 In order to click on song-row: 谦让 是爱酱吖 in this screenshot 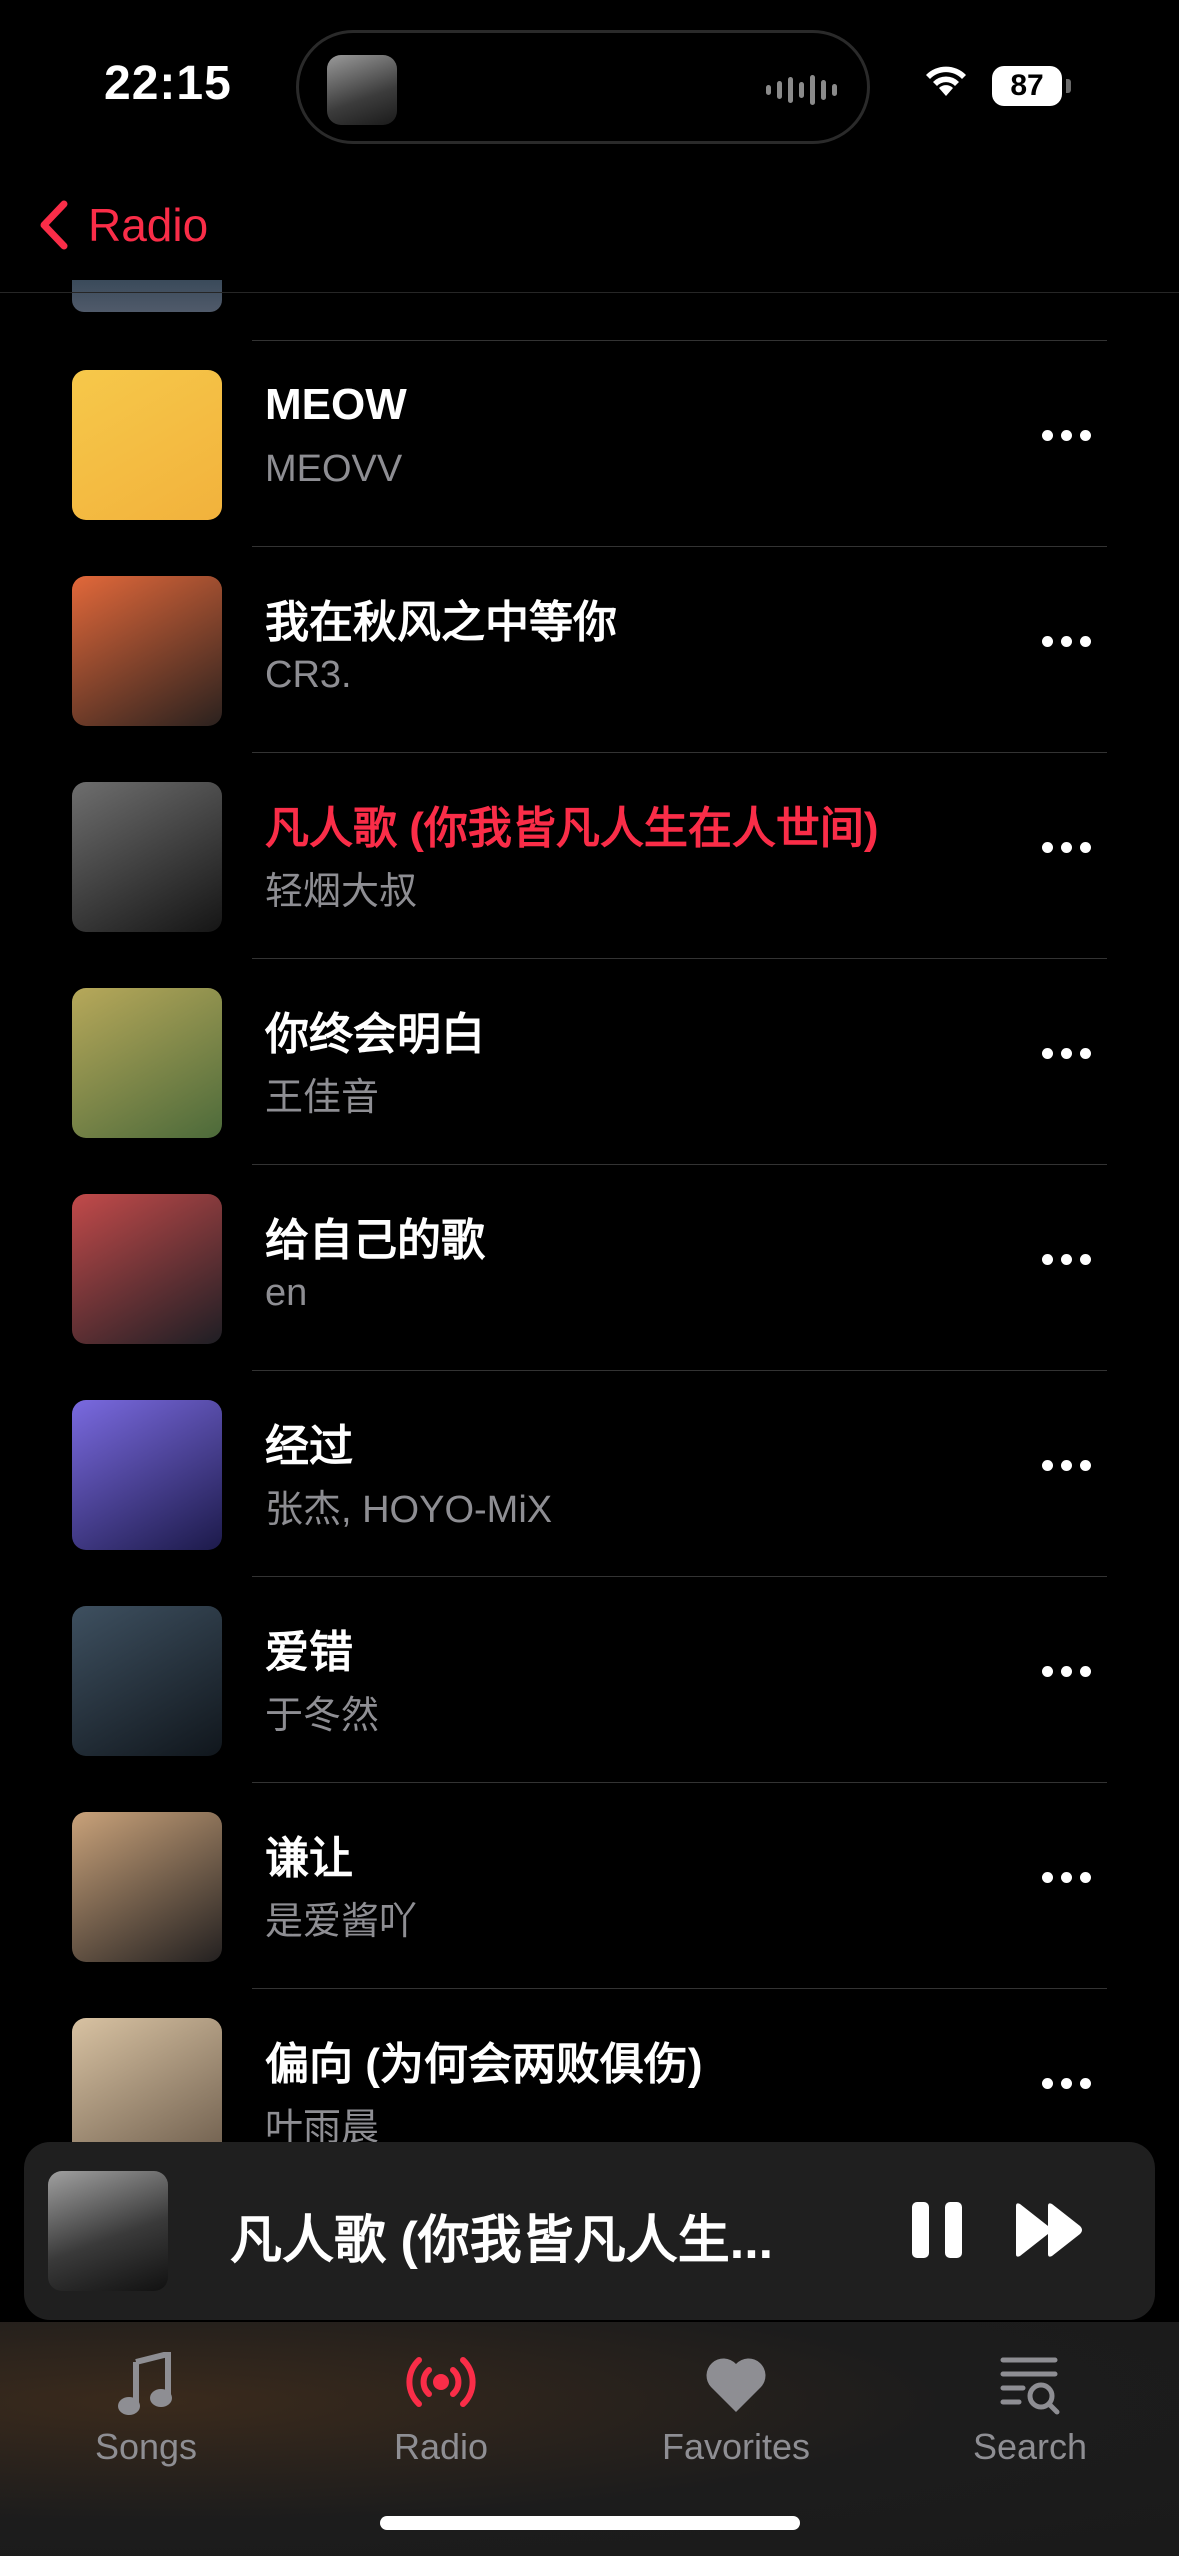, I will do `click(589, 1885)`.